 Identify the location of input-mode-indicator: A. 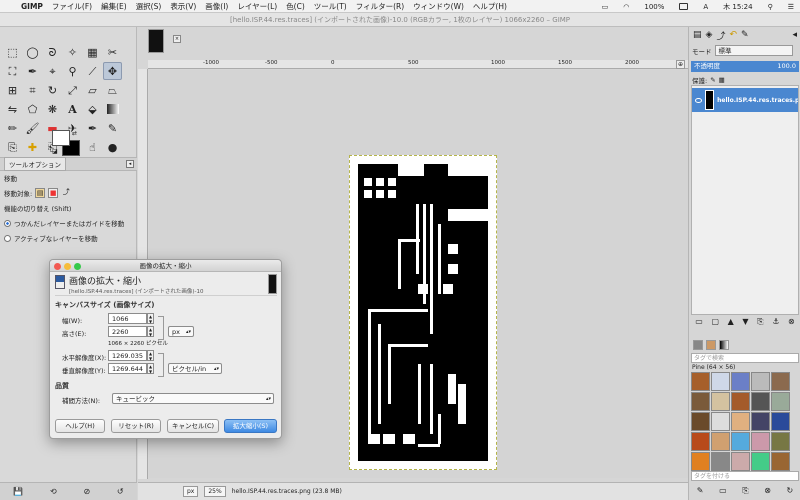
(705, 7).